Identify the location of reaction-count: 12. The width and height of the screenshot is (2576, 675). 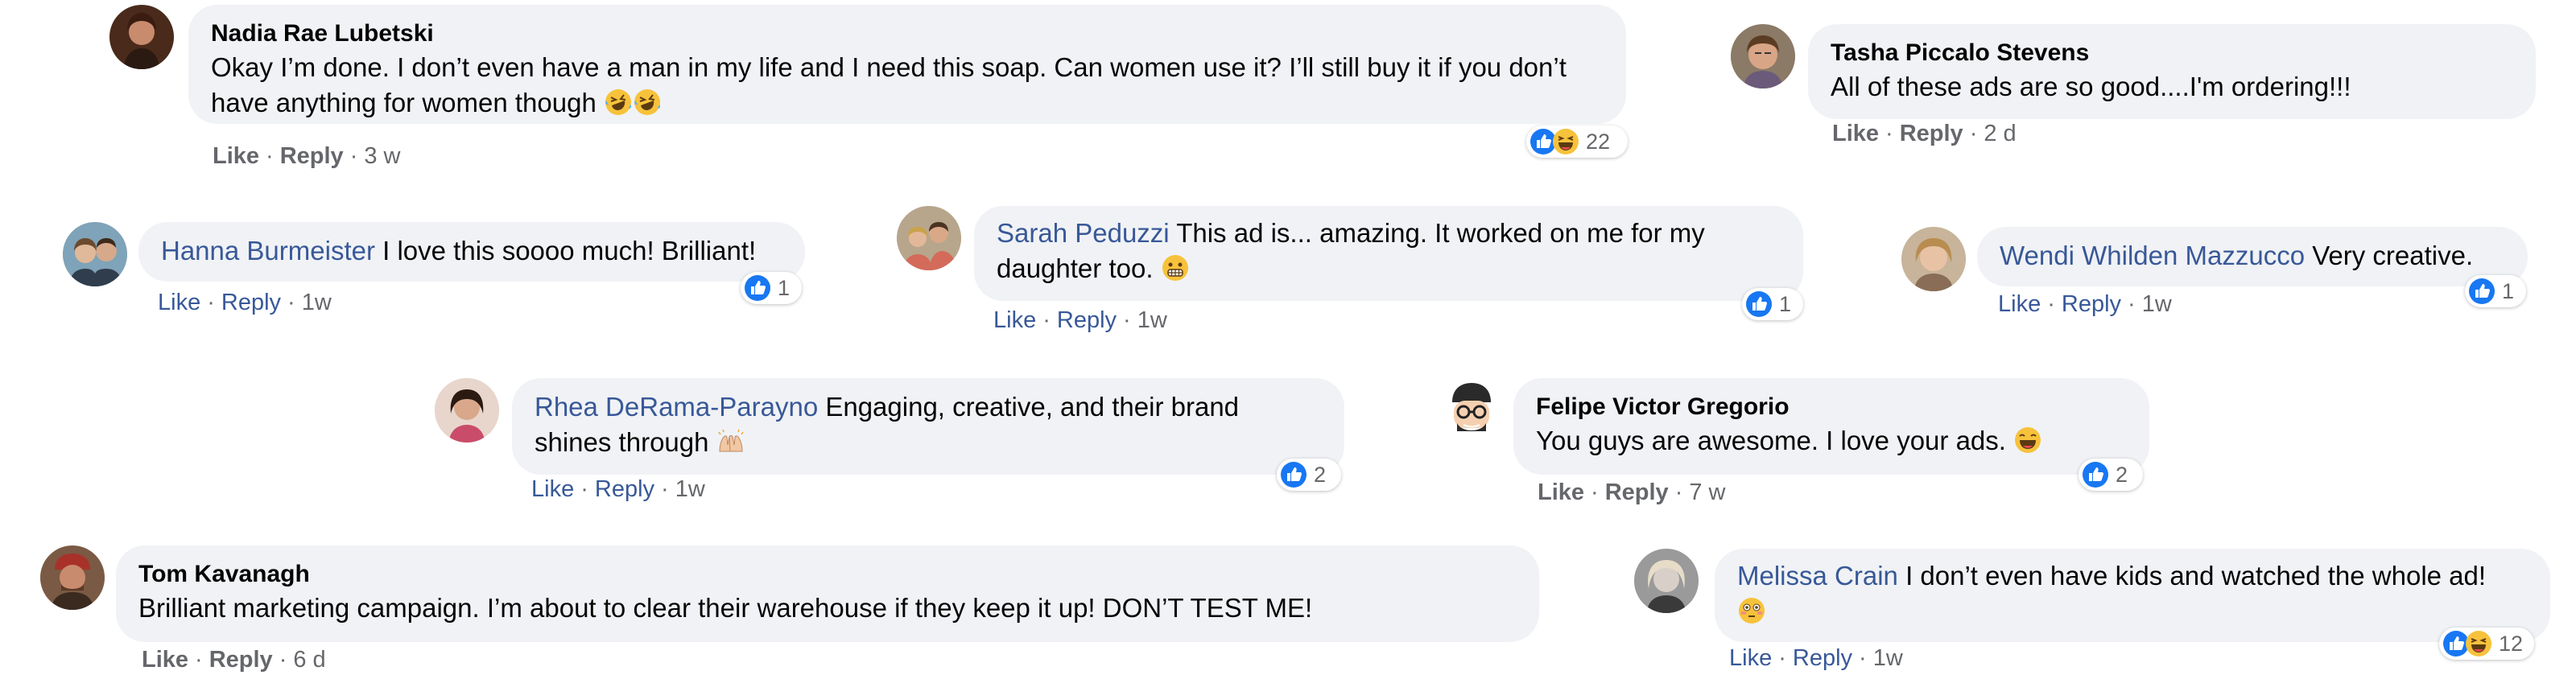
(2511, 643).